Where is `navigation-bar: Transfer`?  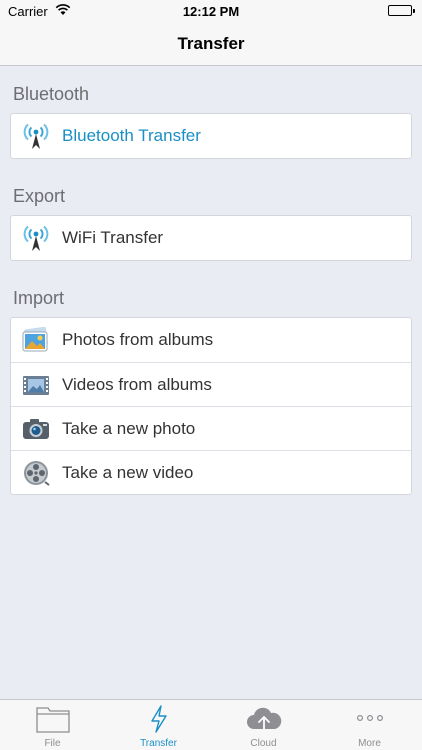 navigation-bar: Transfer is located at coordinates (211, 44).